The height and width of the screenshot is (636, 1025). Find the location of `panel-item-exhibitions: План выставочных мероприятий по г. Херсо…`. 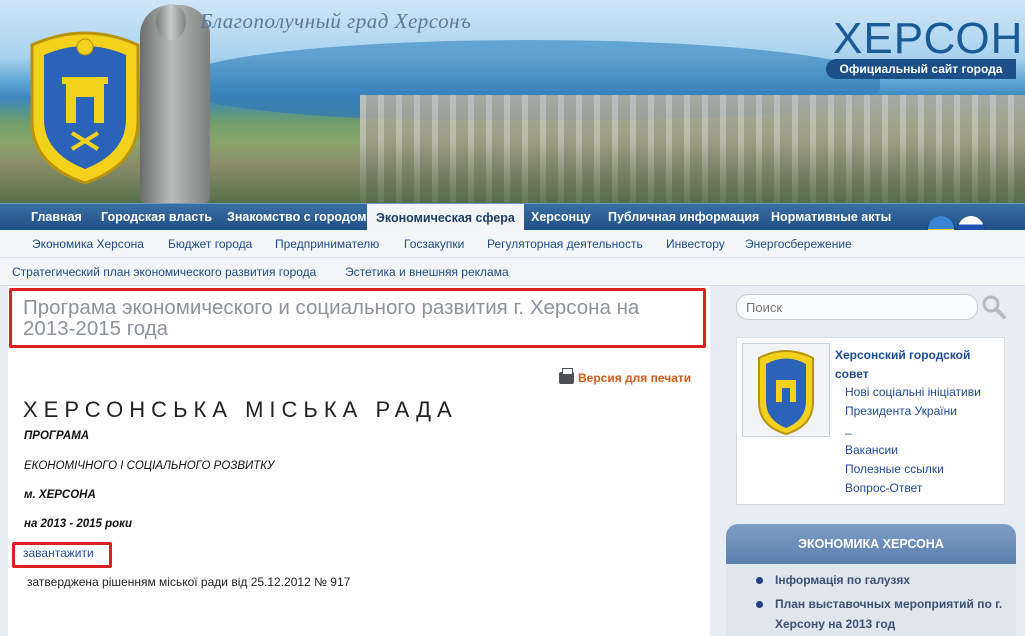

panel-item-exhibitions: План выставочных мероприятий по г. Херсо… is located at coordinates (895, 614).